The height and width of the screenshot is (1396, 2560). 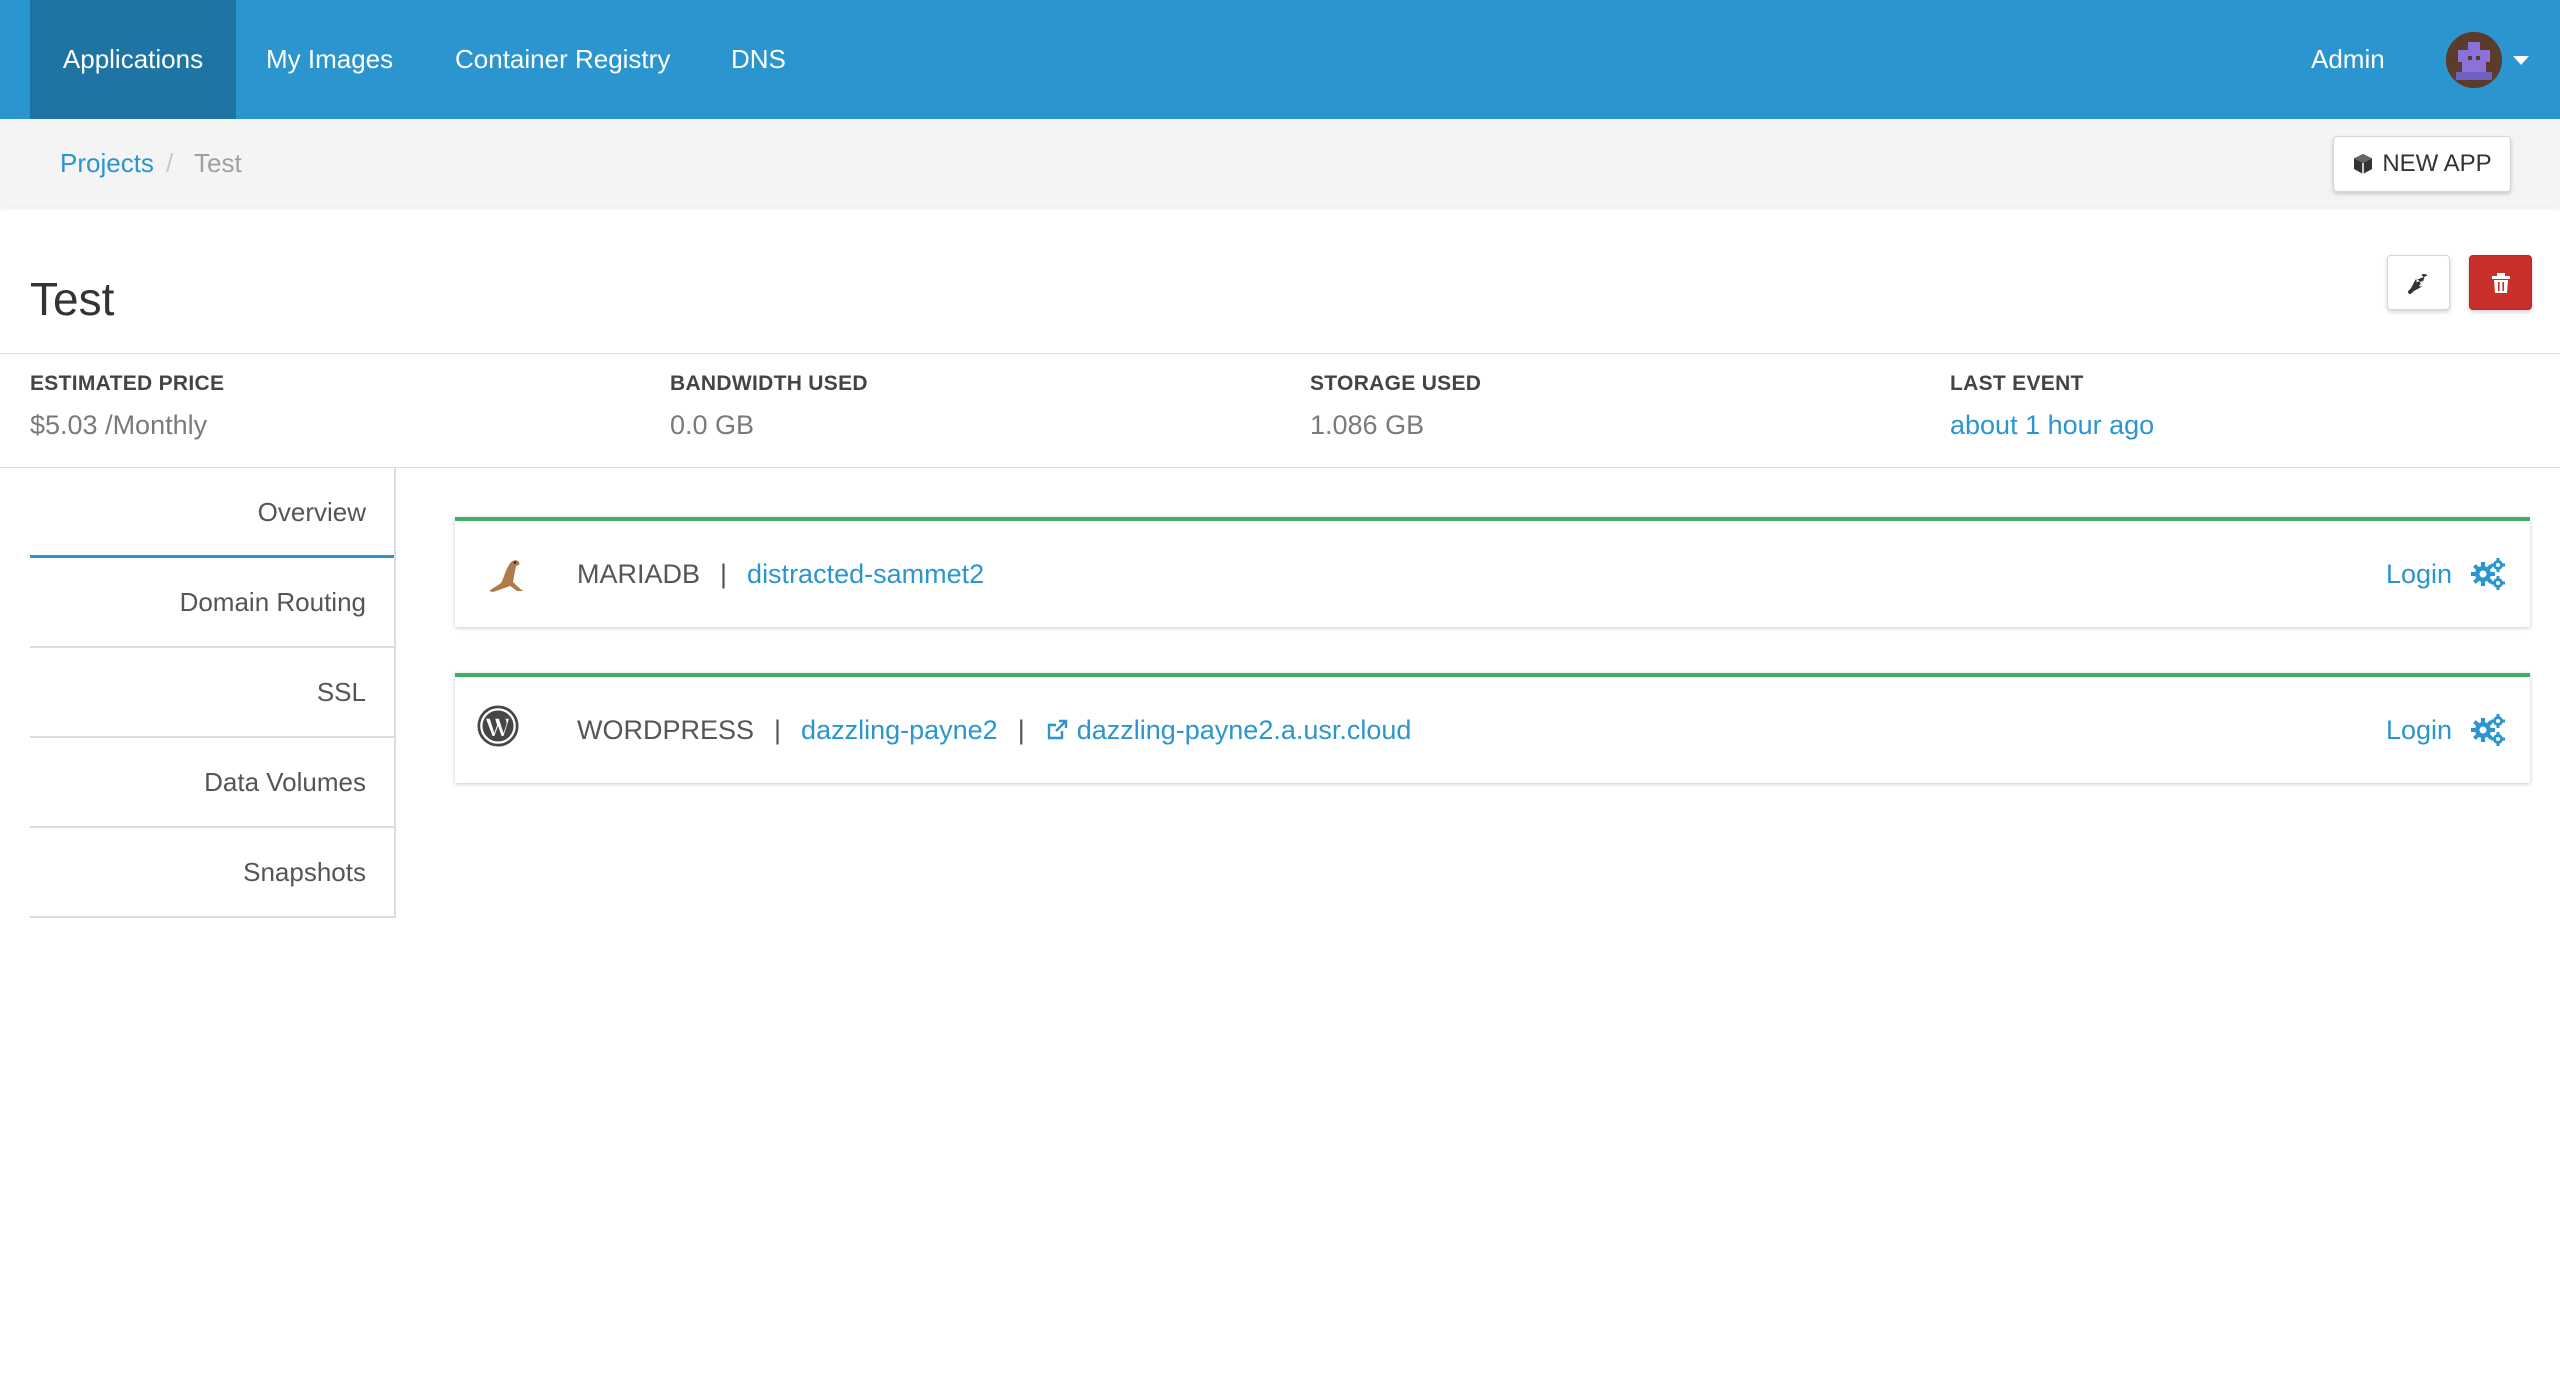 What do you see at coordinates (2017, 383) in the screenshot?
I see `stat-label: LAST EVENT` at bounding box center [2017, 383].